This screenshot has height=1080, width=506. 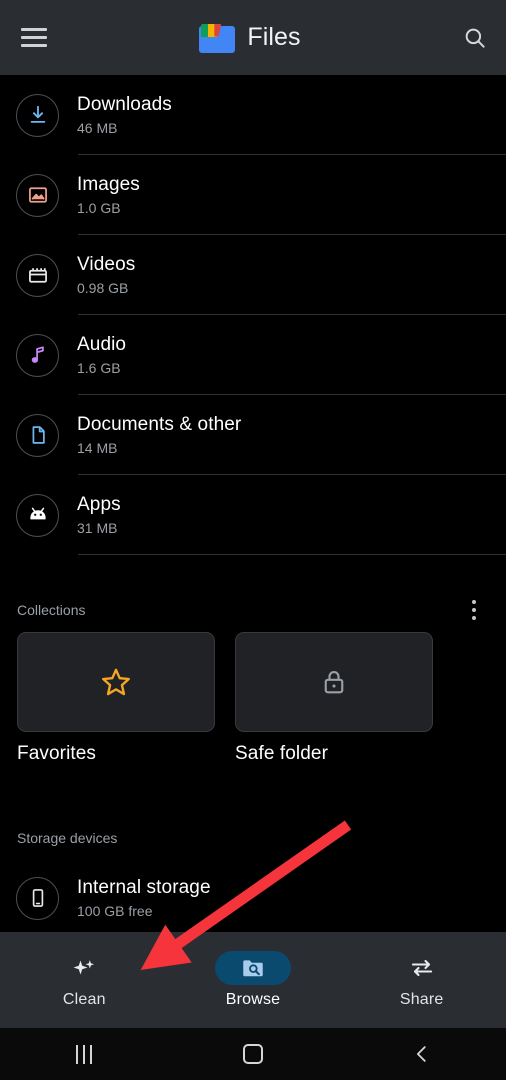 I want to click on category-name: Images, so click(x=108, y=184).